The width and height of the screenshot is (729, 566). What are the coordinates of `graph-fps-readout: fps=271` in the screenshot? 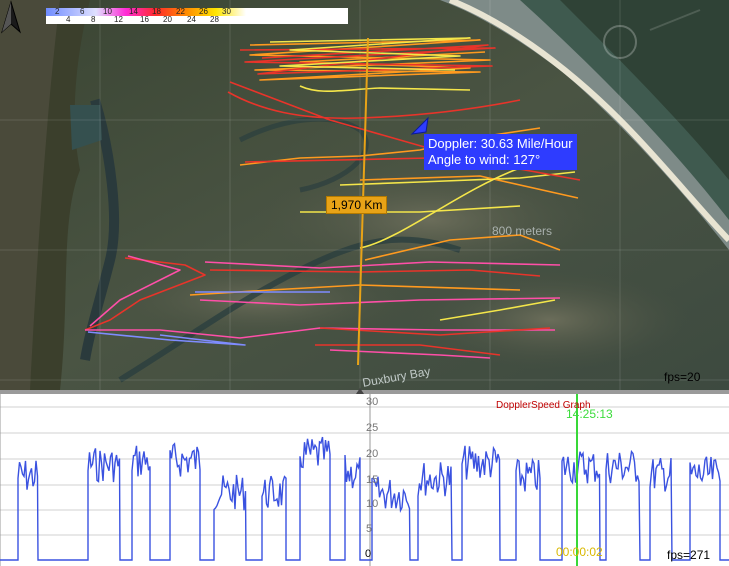 It's located at (689, 555).